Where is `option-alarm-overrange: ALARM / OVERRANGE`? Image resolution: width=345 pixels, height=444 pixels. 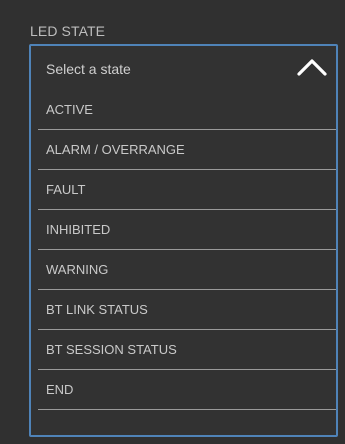 option-alarm-overrange: ALARM / OVERRANGE is located at coordinates (183, 150).